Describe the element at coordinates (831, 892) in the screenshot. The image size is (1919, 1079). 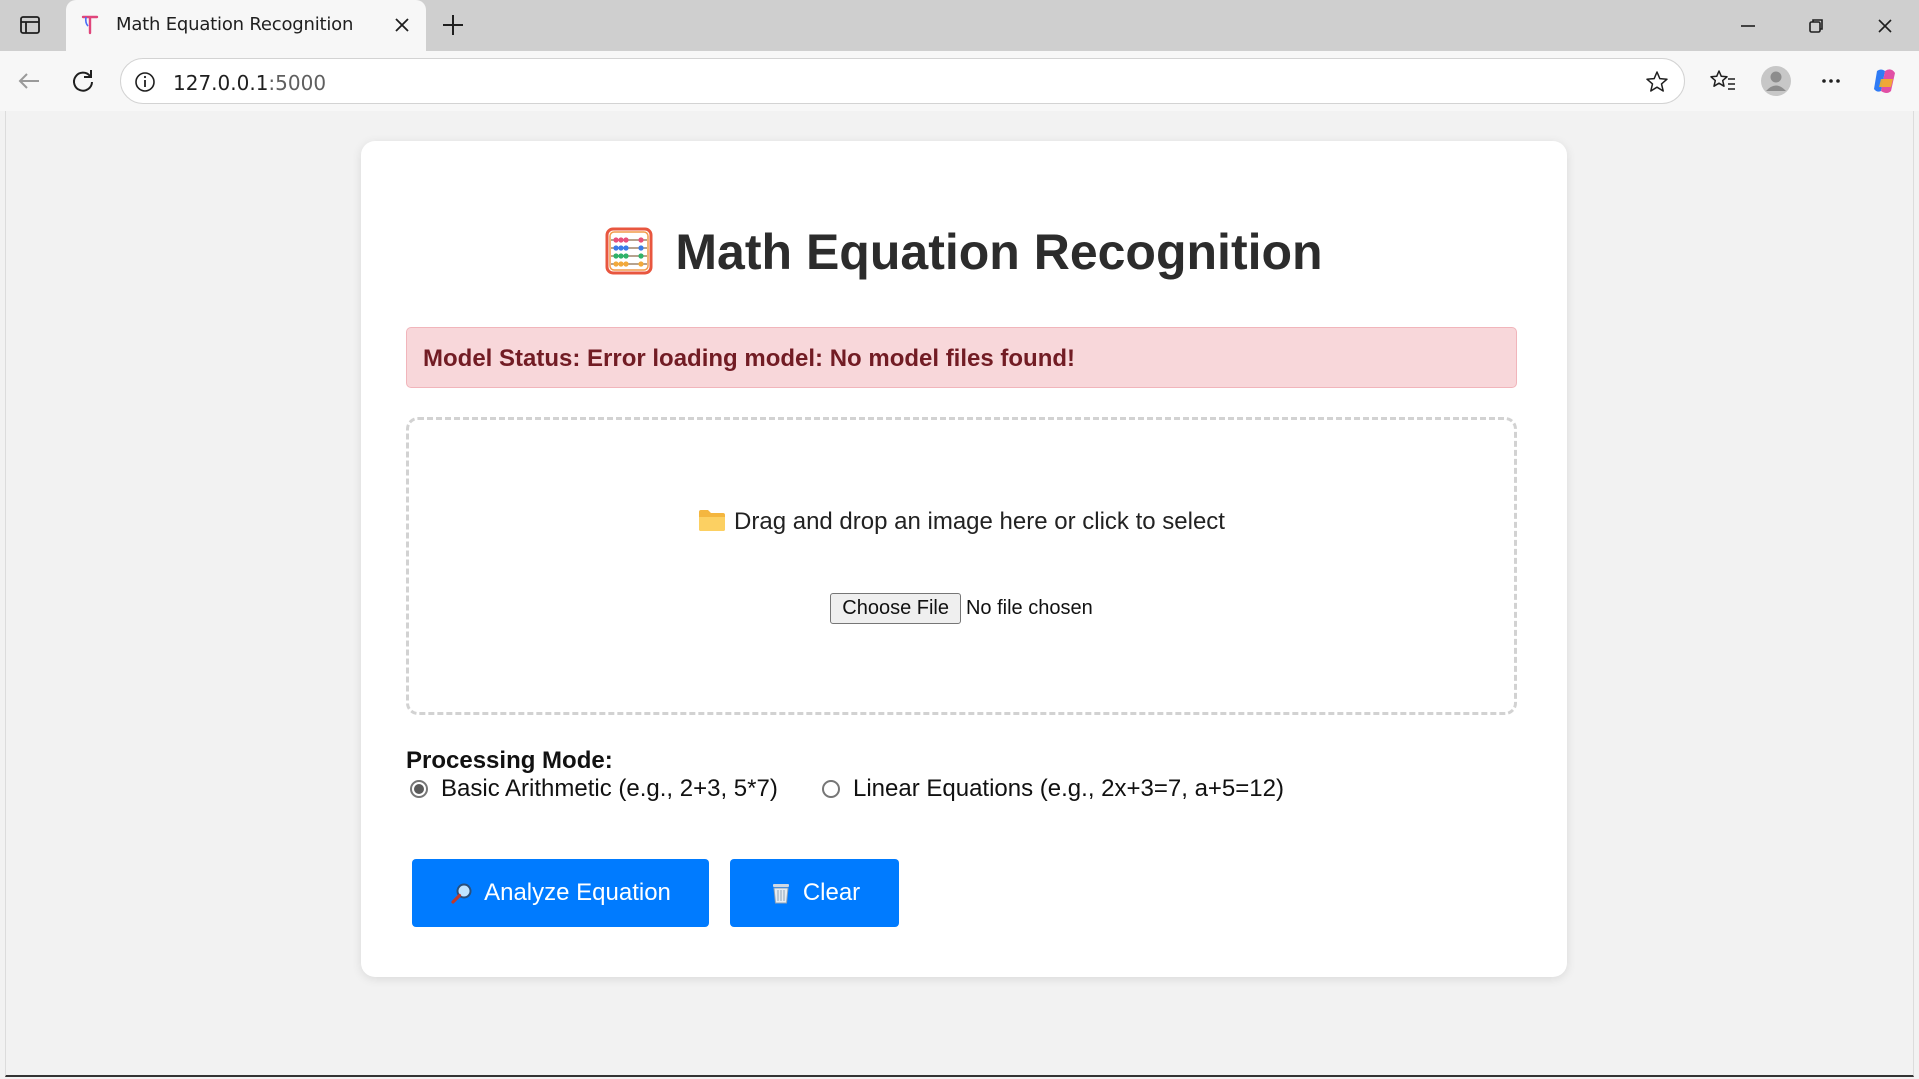
I see `clear-button-label: Clear` at that location.